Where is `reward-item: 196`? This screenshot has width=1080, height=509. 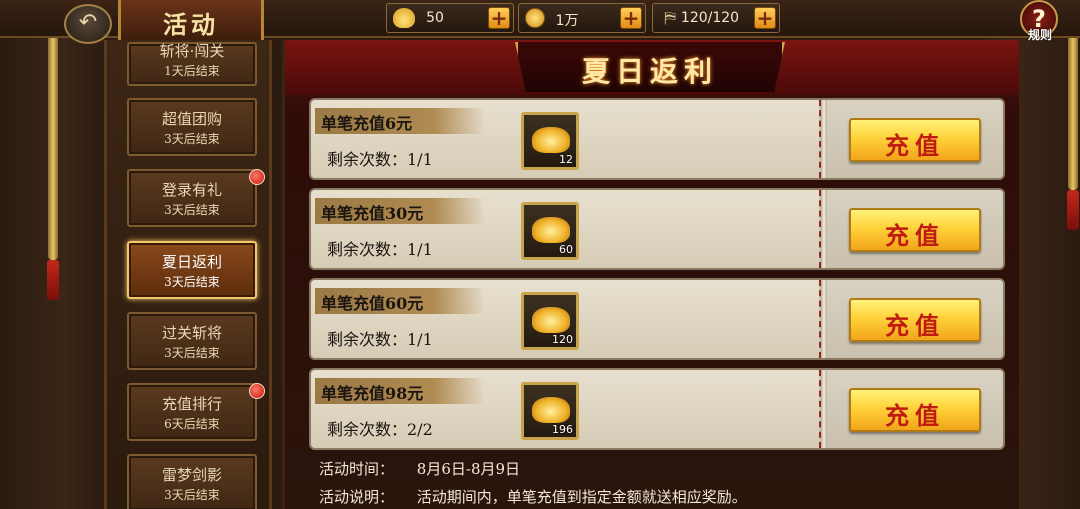 reward-item: 196 is located at coordinates (550, 411).